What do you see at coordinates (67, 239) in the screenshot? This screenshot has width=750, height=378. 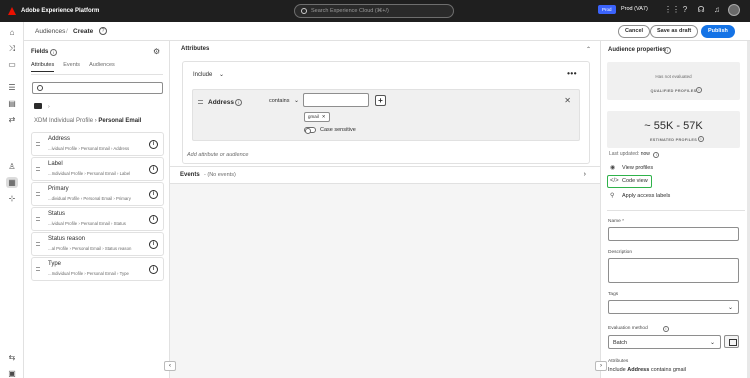 I see `field-name: Status reason` at bounding box center [67, 239].